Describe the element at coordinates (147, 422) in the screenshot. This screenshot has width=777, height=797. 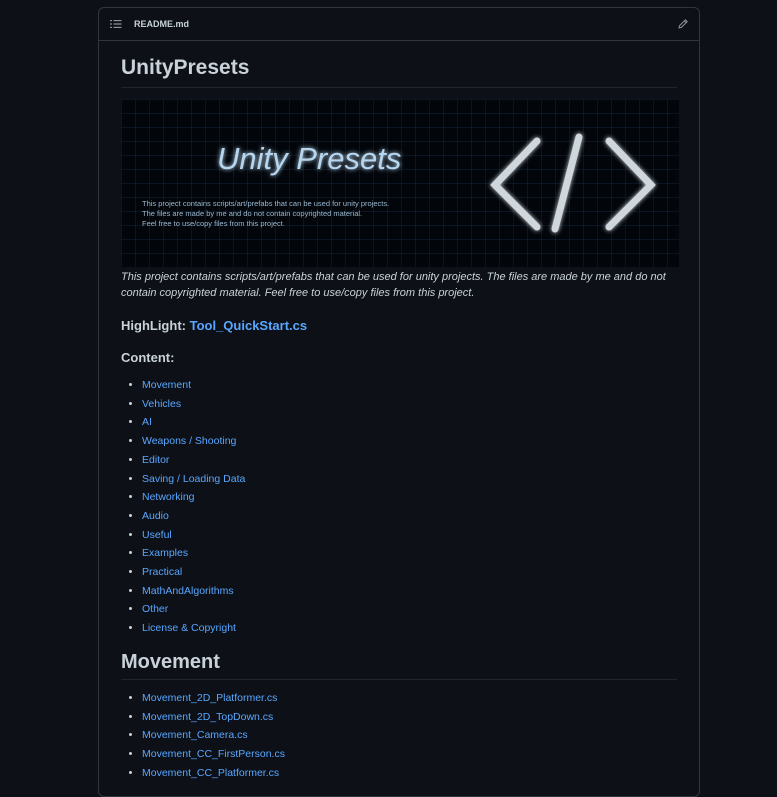
I see `content-link-ai: AI` at that location.